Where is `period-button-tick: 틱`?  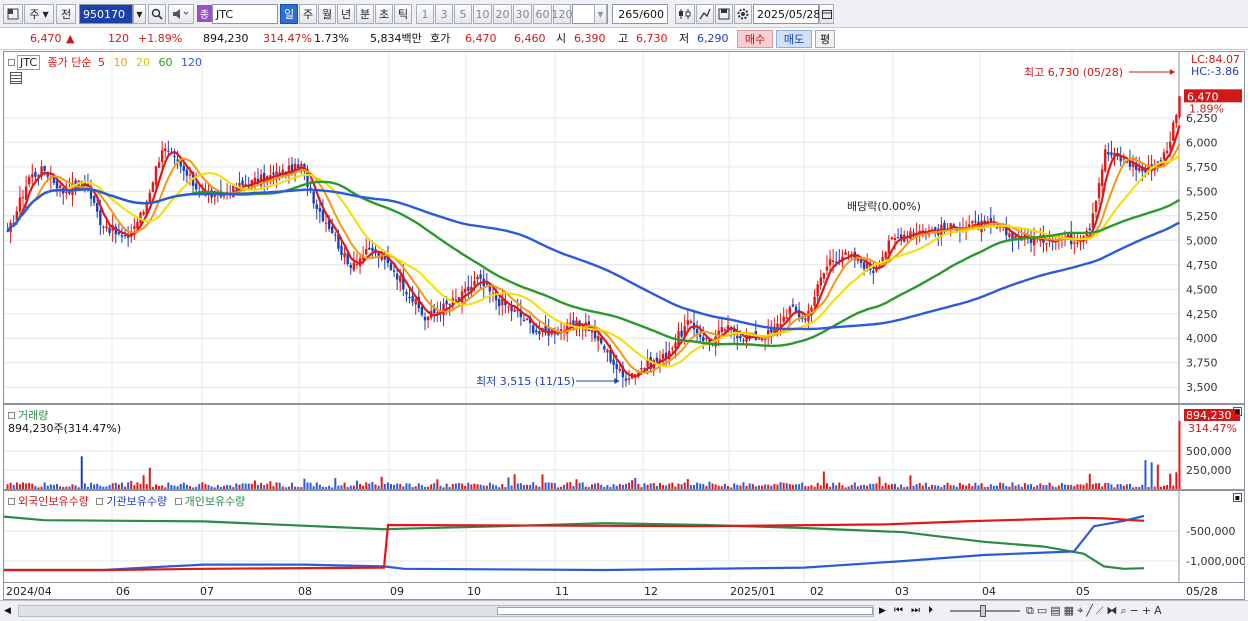
period-button-tick: 틱 is located at coordinates (403, 14).